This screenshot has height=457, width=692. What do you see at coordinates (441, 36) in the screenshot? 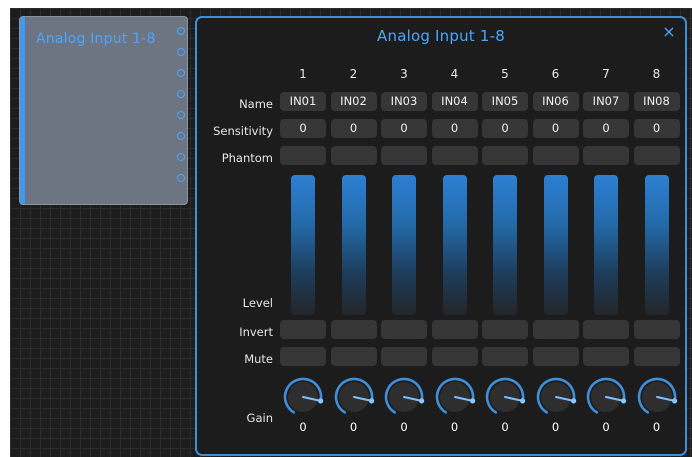
I see `dialog-title: Analog Input 1-8` at bounding box center [441, 36].